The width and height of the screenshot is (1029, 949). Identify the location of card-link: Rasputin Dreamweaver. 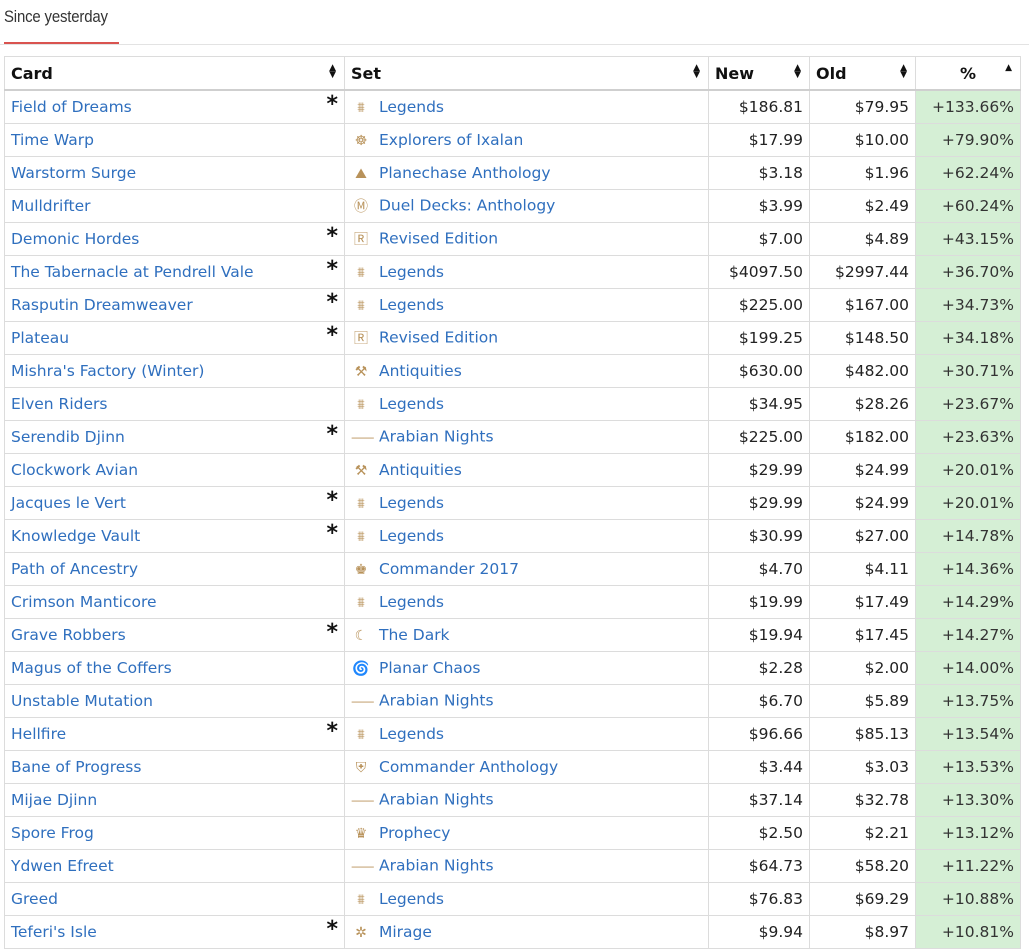
(102, 305).